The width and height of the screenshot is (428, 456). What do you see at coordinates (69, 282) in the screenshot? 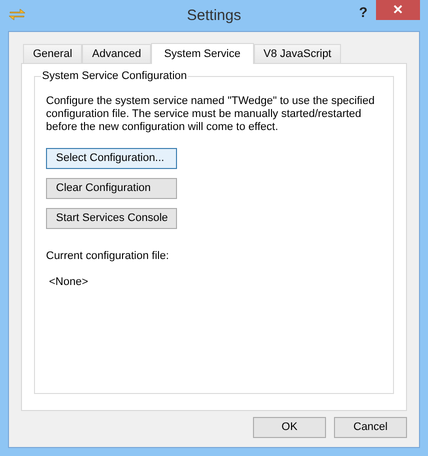
I see `current-file-value: <None>` at bounding box center [69, 282].